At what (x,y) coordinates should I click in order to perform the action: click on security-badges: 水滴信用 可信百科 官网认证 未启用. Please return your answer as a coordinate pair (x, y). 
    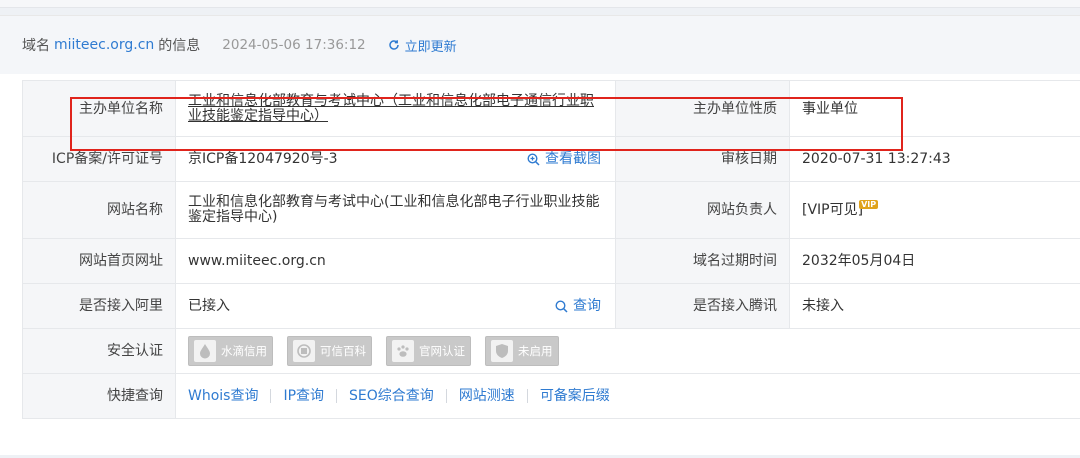
    Looking at the image, I should click on (634, 351).